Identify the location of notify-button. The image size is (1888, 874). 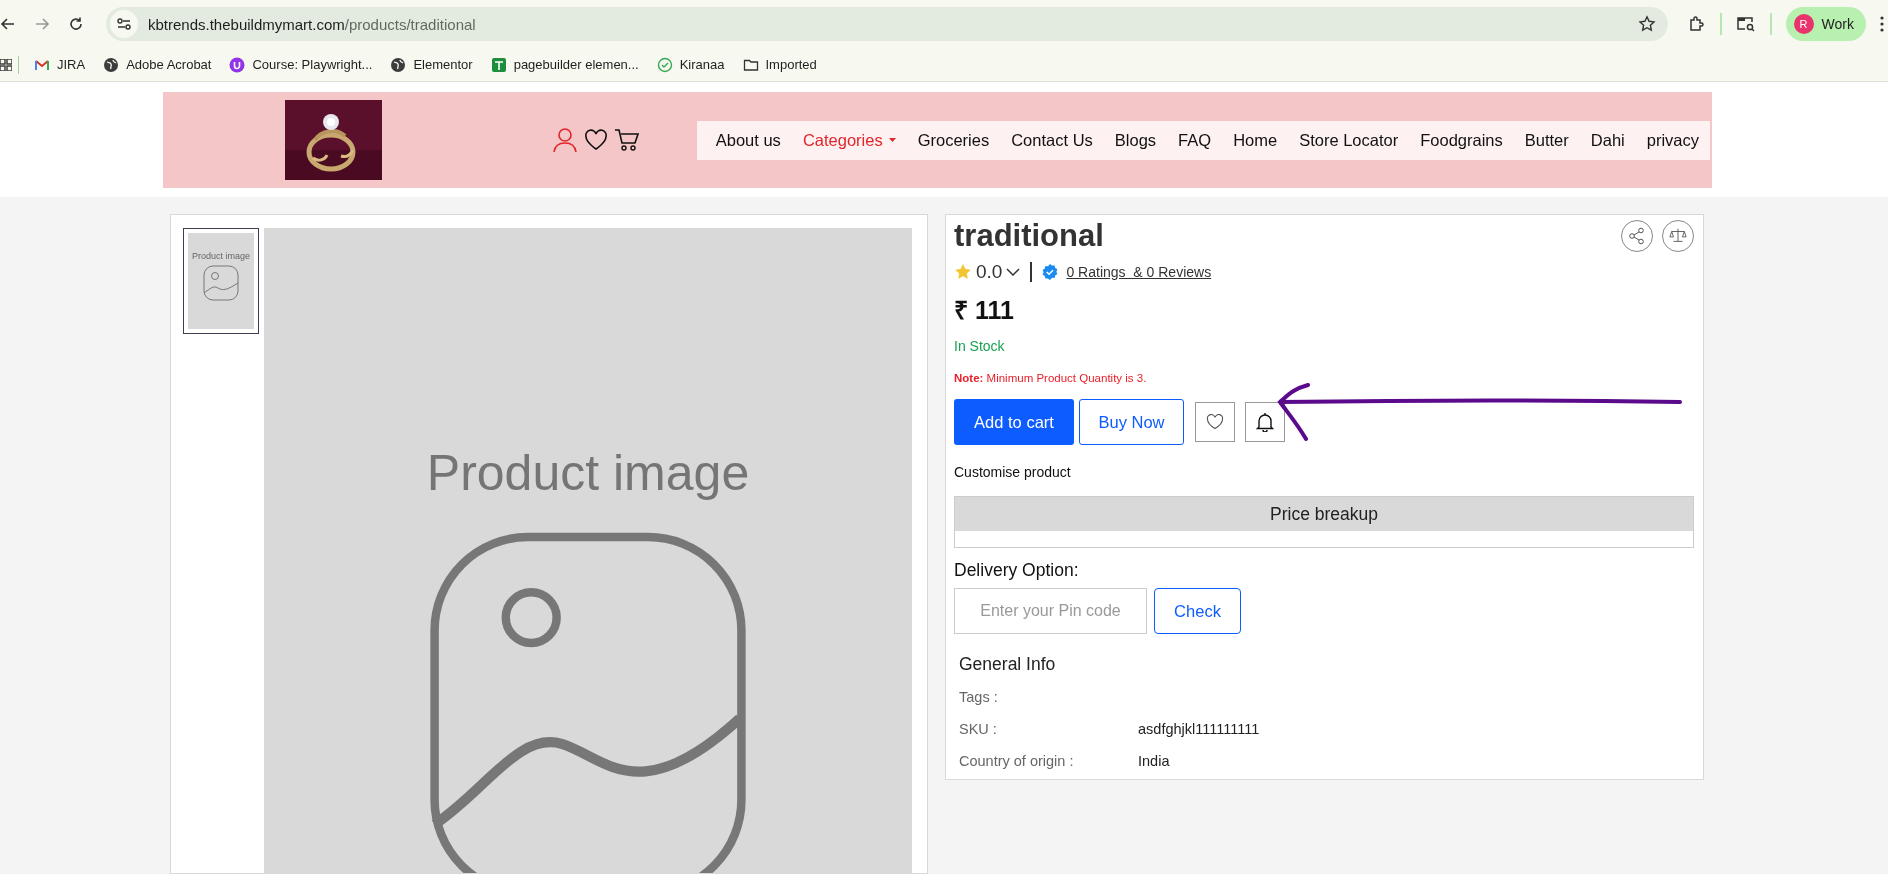
(1265, 422).